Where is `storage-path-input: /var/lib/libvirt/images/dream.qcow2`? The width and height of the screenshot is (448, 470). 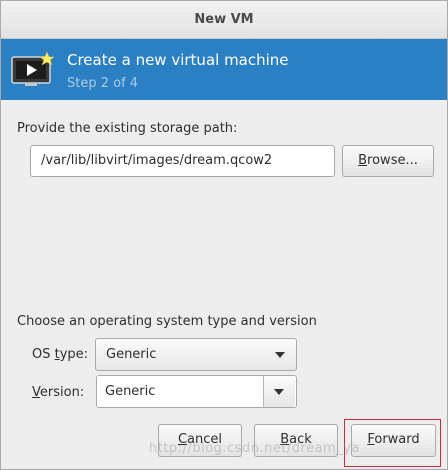
storage-path-input: /var/lib/libvirt/images/dream.qcow2 is located at coordinates (182, 161).